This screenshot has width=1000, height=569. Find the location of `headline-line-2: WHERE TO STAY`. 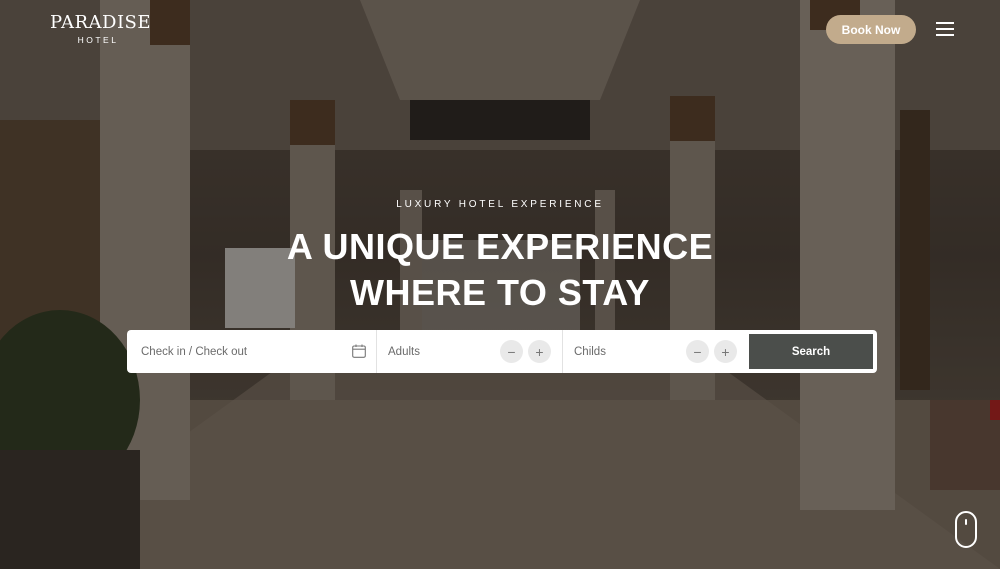

headline-line-2: WHERE TO STAY is located at coordinates (500, 292).